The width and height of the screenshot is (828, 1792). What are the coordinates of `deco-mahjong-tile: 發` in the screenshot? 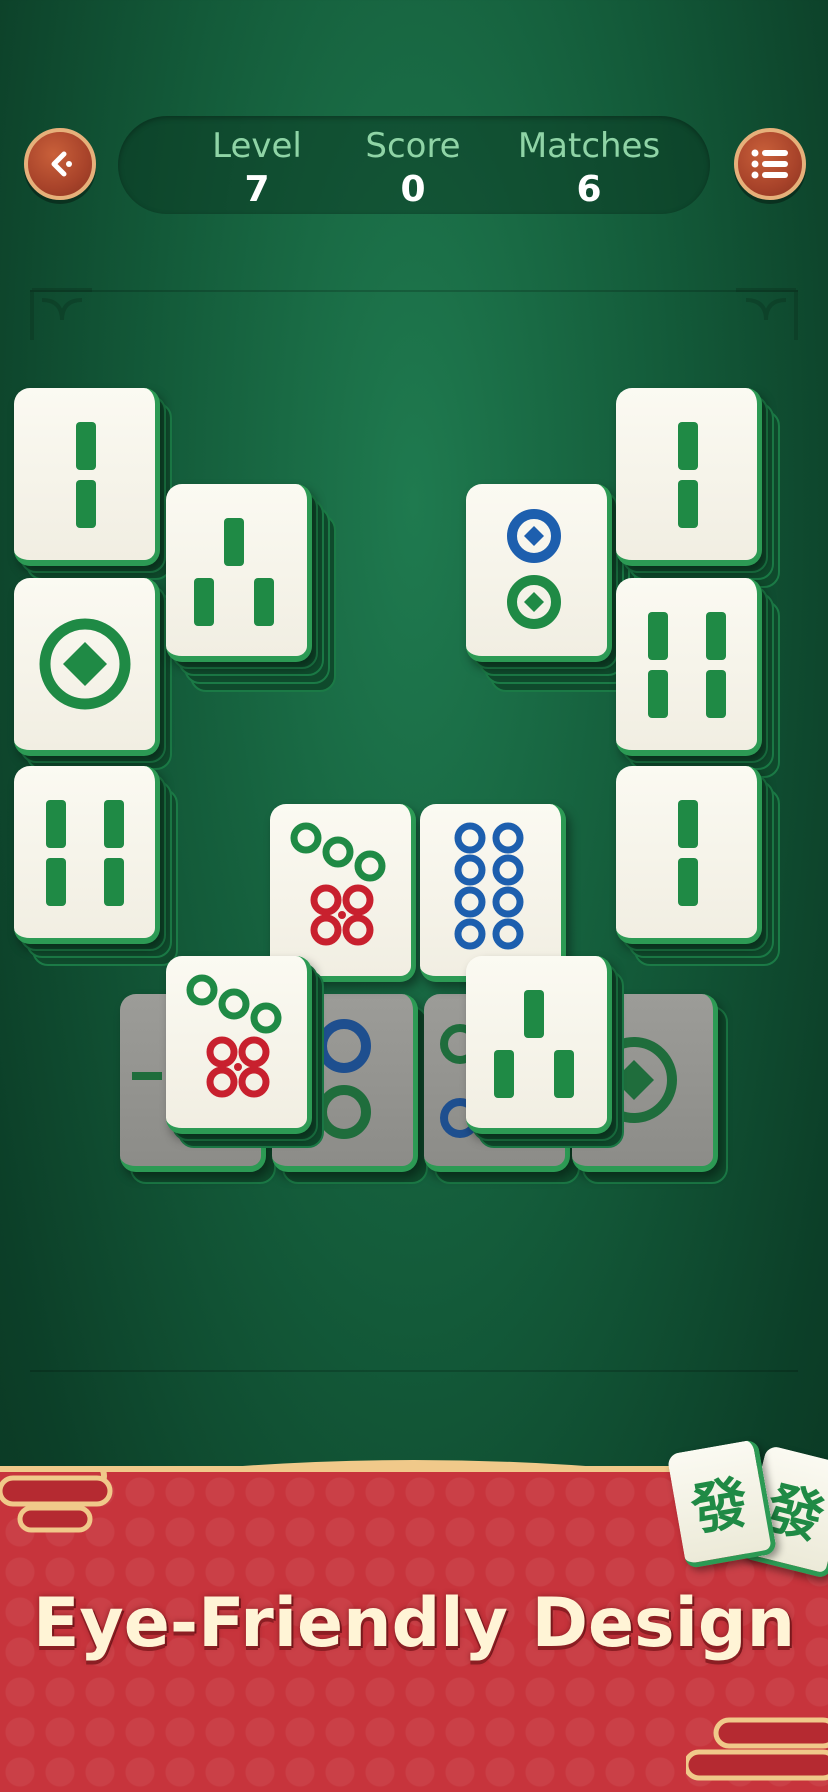 It's located at (722, 1504).